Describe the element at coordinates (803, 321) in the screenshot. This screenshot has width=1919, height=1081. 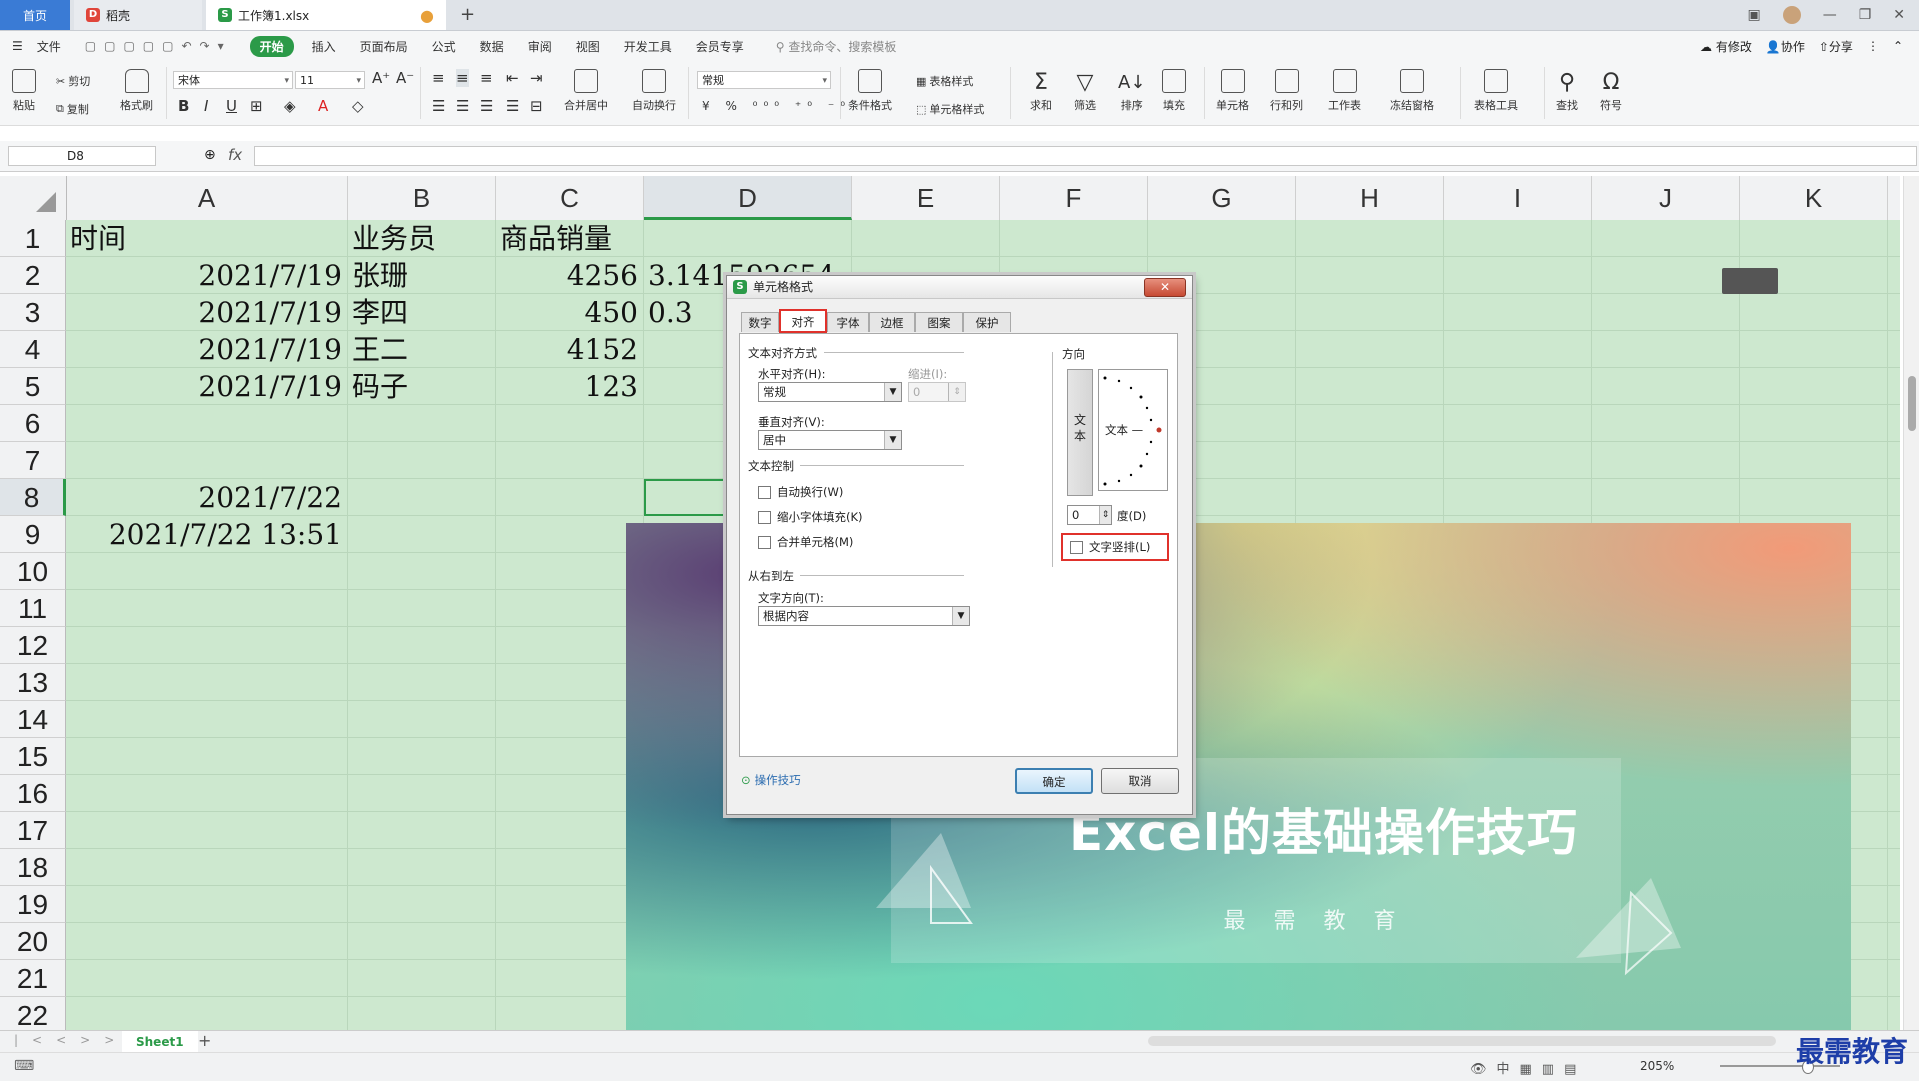
I see `tab-alignment: 对齐` at that location.